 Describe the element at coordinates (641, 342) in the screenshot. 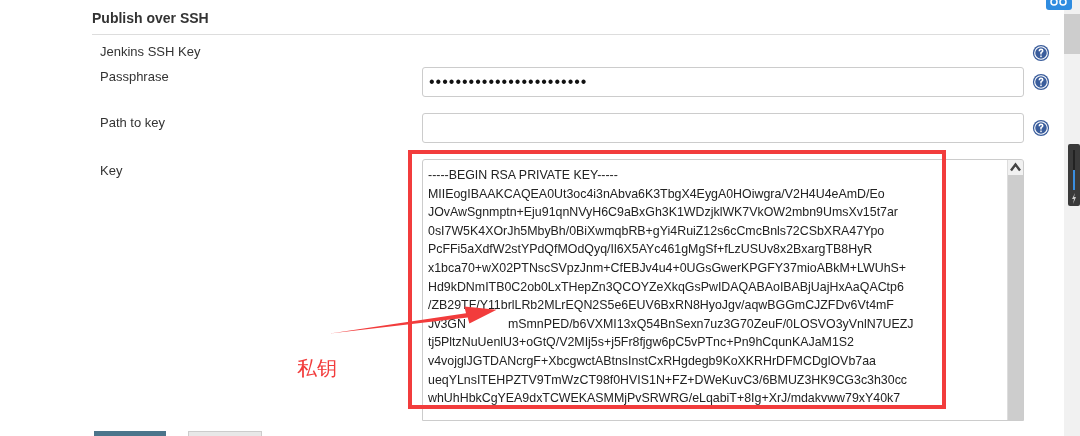

I see `key-text: tj5PltzNuUenlU3+oGtQ/V2MIj5s+j5Fr8fjgw6pC5vPTnc+Pn9hCqunKAJaM1S2` at that location.